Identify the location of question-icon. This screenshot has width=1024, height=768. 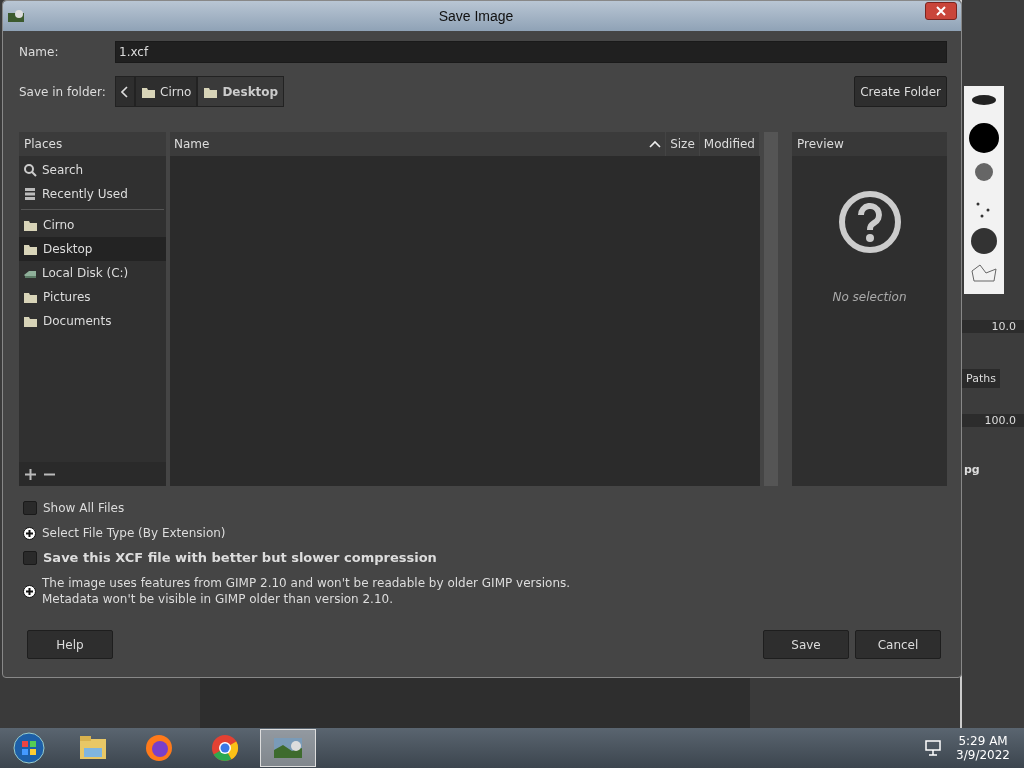
(869, 222).